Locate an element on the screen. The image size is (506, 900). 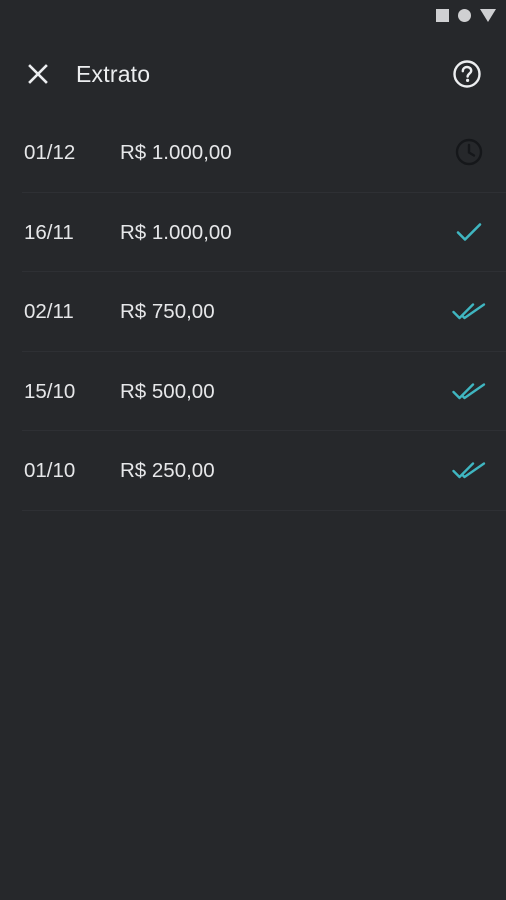
entry-amount: R$ 750,00 is located at coordinates (167, 311).